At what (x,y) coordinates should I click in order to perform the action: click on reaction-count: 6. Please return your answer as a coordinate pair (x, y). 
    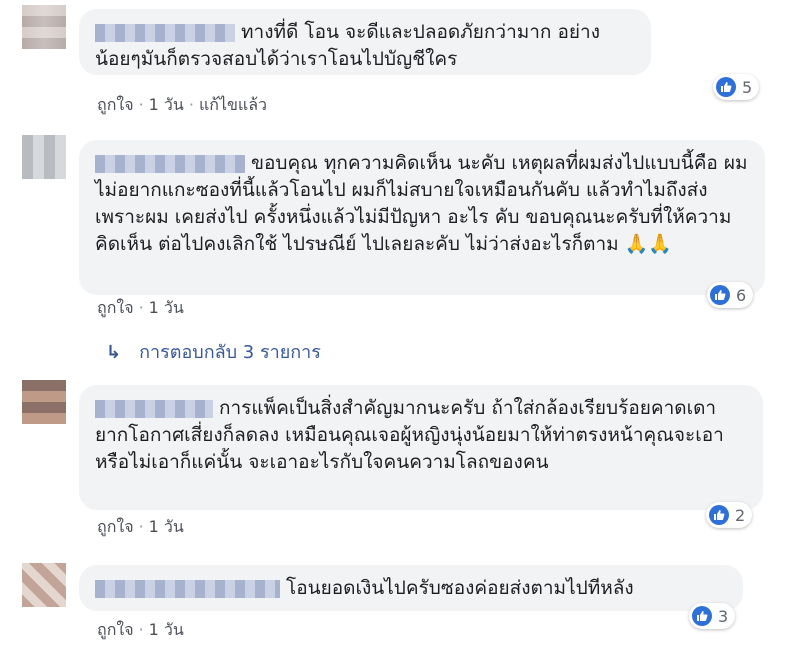
    Looking at the image, I should click on (741, 295).